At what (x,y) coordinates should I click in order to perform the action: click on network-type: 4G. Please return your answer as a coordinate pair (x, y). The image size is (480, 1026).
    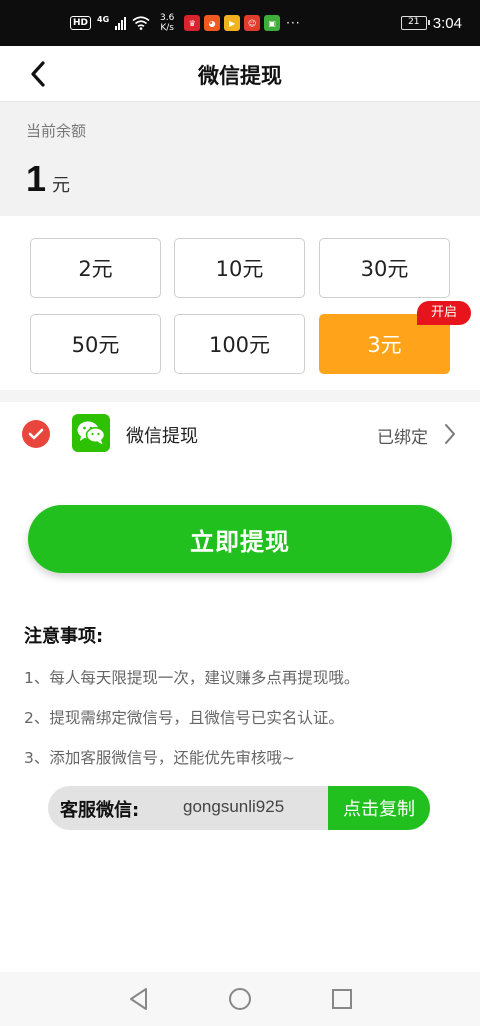
    Looking at the image, I should click on (103, 19).